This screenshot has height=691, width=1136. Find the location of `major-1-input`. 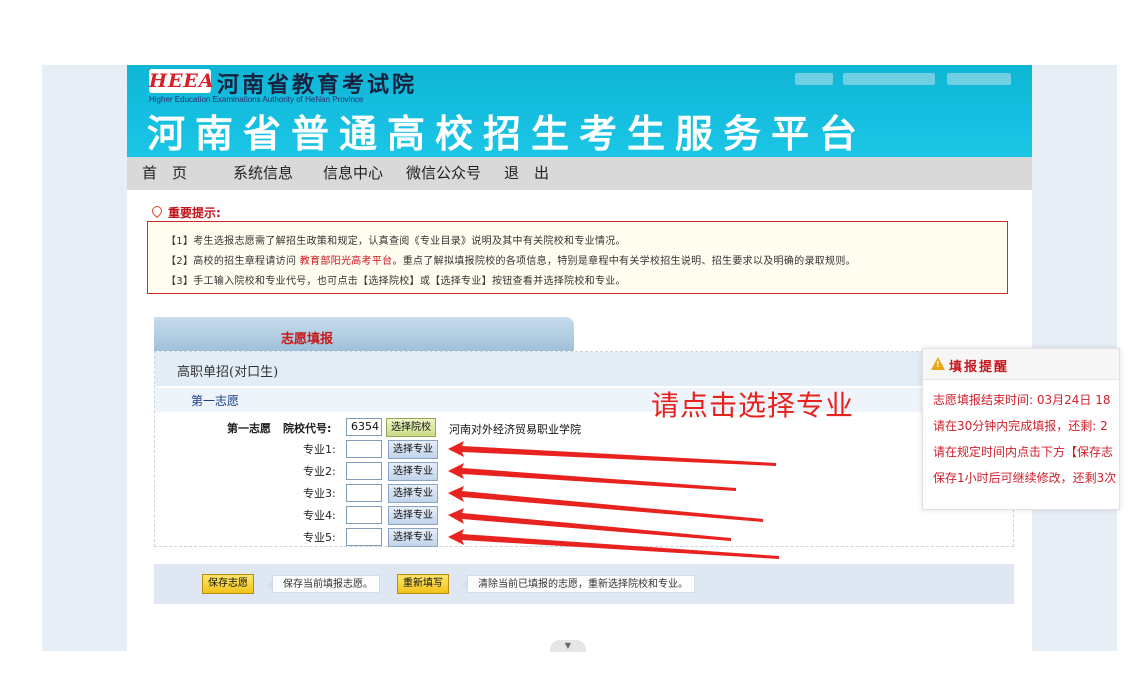

major-1-input is located at coordinates (364, 449).